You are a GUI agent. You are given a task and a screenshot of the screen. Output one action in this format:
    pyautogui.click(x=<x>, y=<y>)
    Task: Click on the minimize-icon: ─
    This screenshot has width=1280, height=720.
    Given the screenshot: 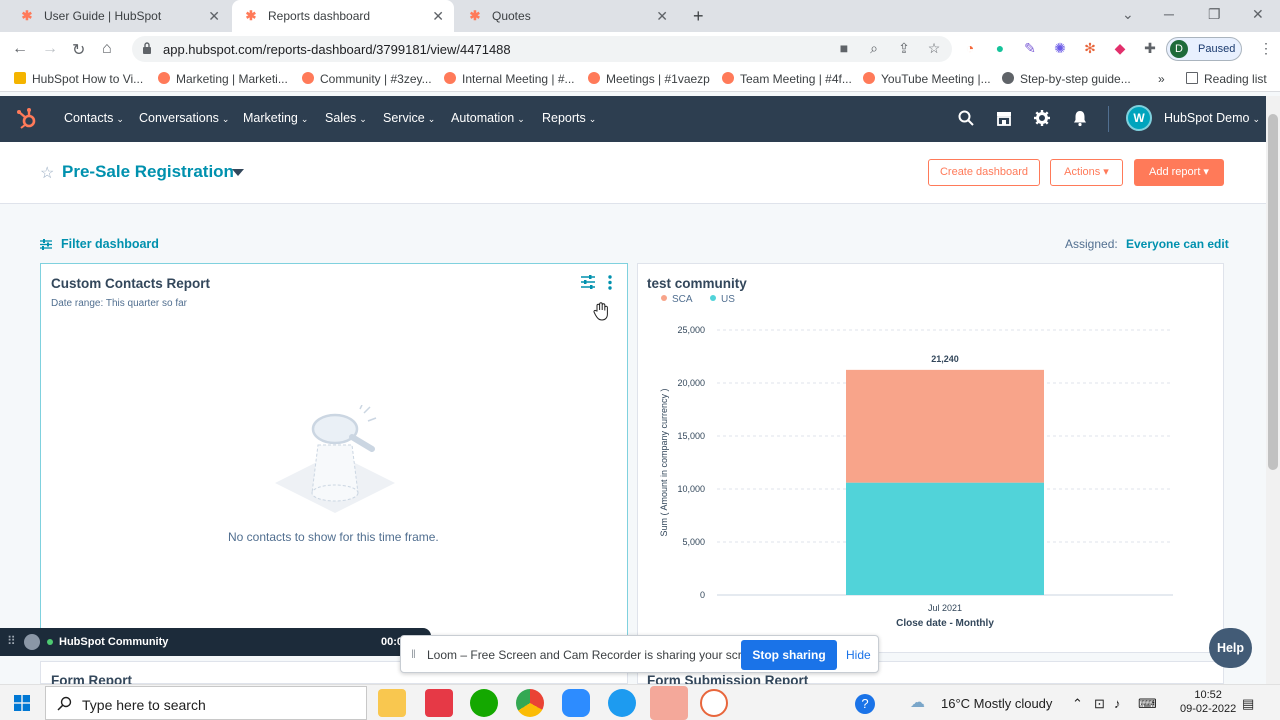 What is the action you would take?
    pyautogui.click(x=1169, y=14)
    